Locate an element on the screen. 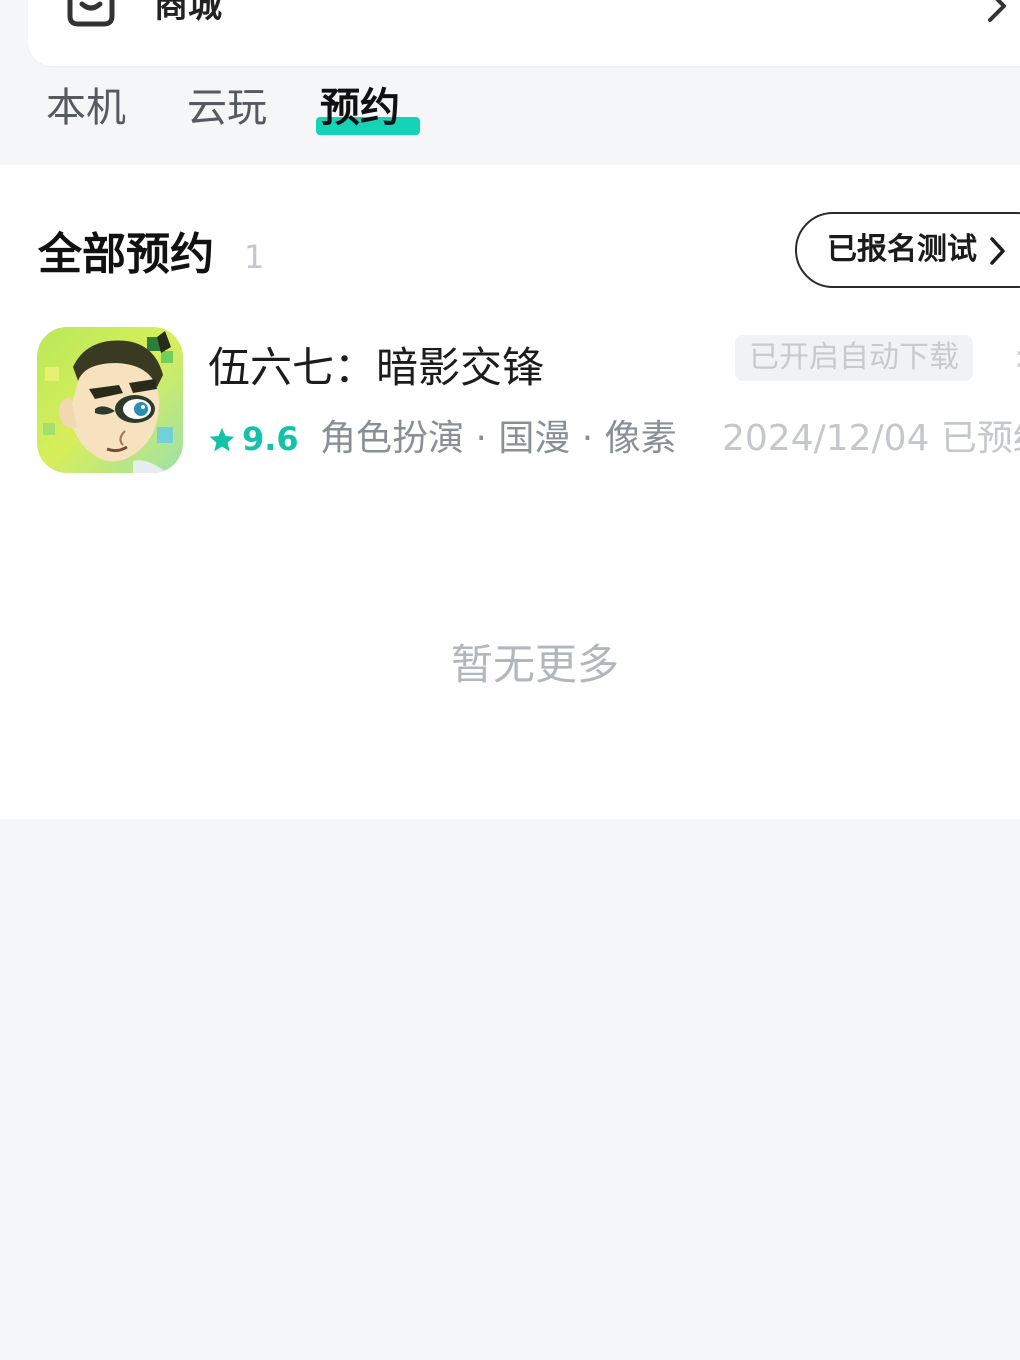  section-title: 全部预约 is located at coordinates (126, 254).